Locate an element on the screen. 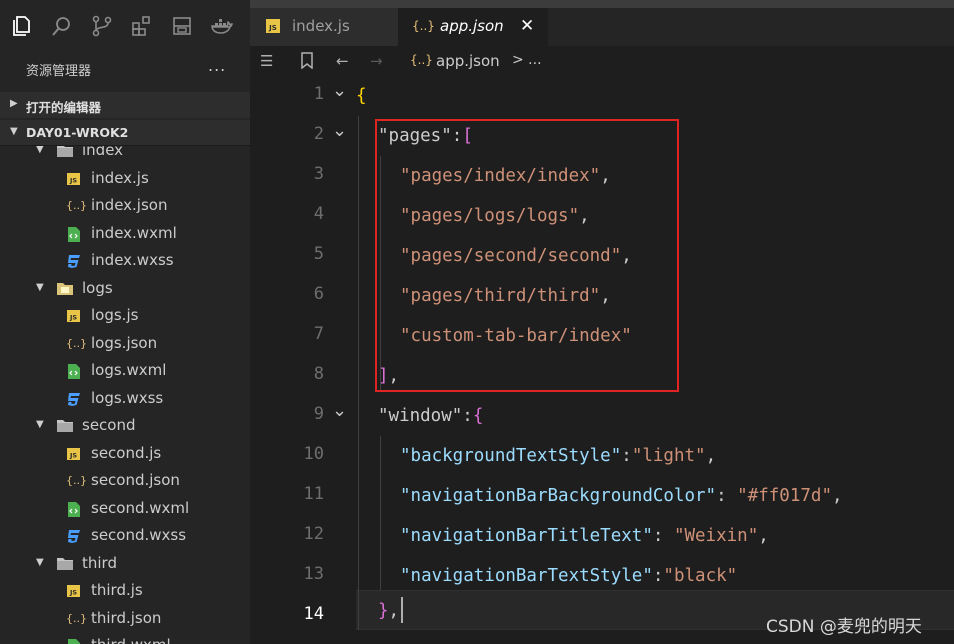 The width and height of the screenshot is (954, 644). line-number: 5 is located at coordinates (318, 254).